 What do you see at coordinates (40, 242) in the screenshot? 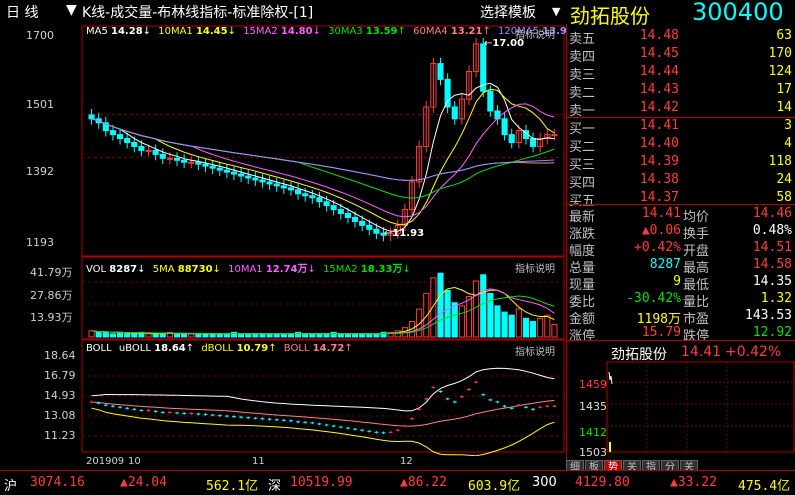
I see `kline-ytick: 1193` at bounding box center [40, 242].